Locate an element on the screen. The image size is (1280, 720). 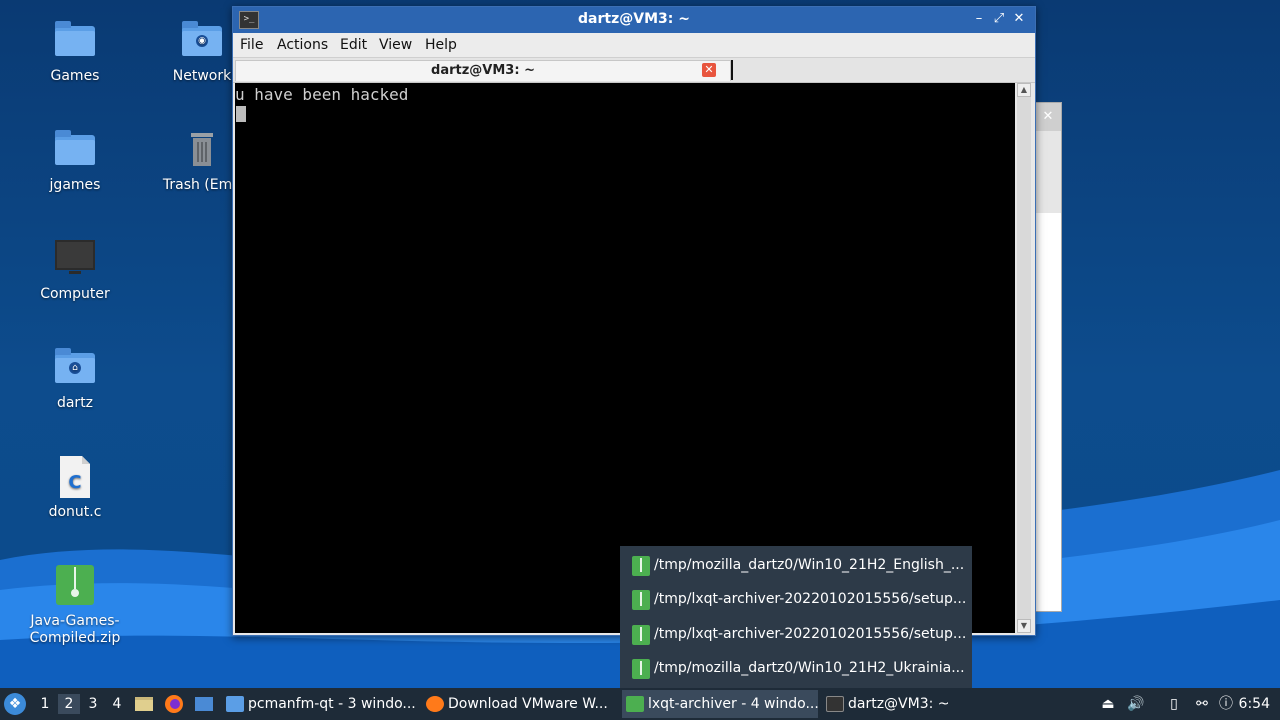
svg-text: C is located at coordinates (74, 482).